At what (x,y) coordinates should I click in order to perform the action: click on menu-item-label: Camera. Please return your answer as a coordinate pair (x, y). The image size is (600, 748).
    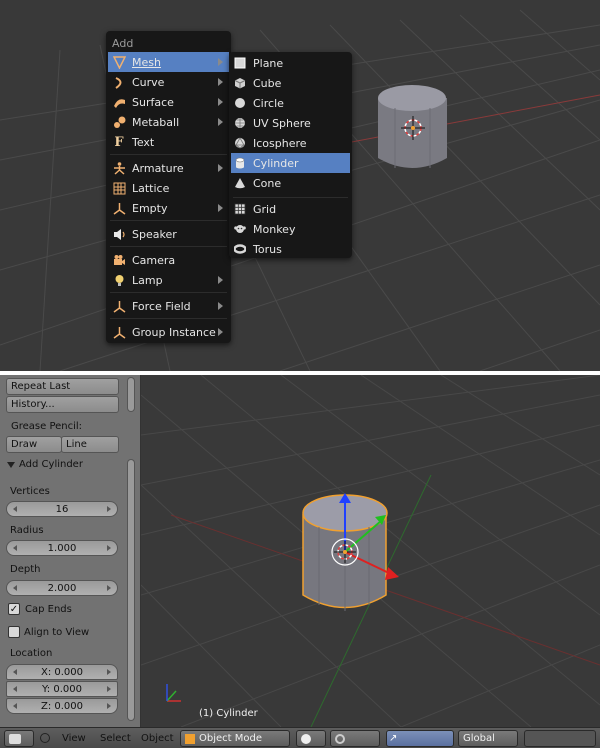
    Looking at the image, I should click on (154, 260).